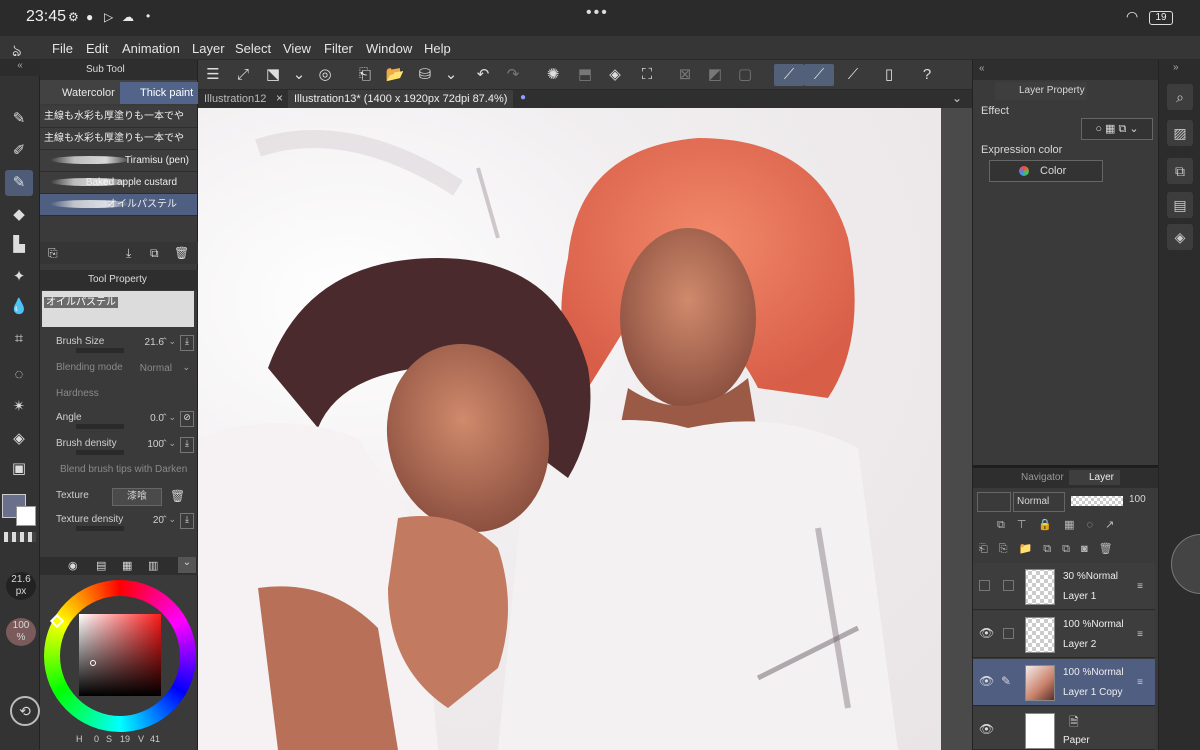  What do you see at coordinates (118, 183) in the screenshot?
I see `brush-item: Baked apple custard` at bounding box center [118, 183].